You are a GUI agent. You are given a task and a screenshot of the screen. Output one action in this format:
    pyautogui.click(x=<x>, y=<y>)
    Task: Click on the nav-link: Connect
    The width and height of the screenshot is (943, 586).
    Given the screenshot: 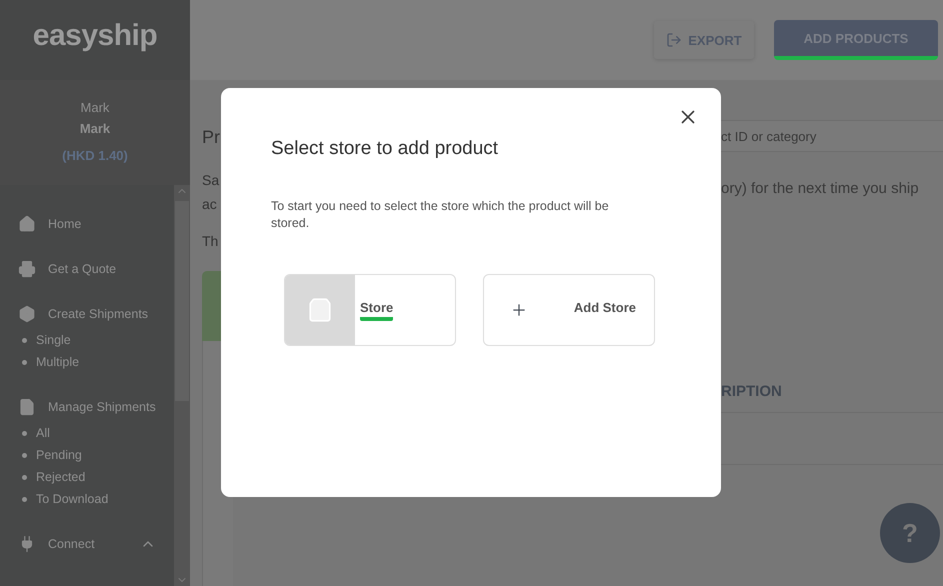 What is the action you would take?
    pyautogui.click(x=71, y=544)
    